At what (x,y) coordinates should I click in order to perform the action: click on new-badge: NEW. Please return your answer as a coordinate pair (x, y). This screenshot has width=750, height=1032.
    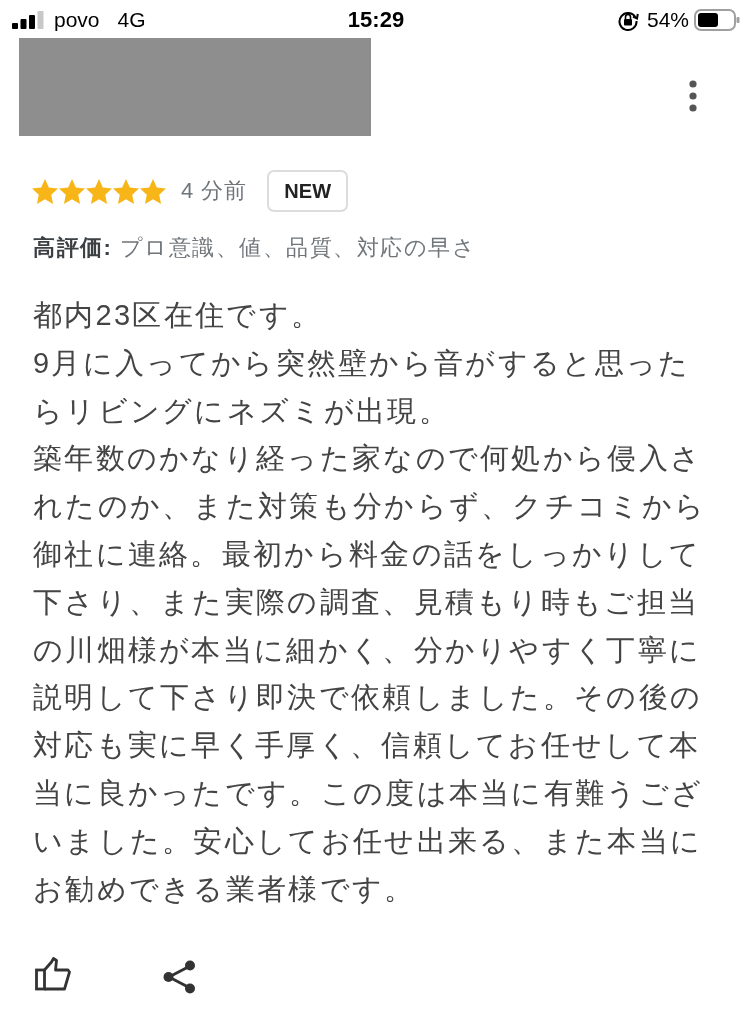
    Looking at the image, I should click on (308, 191).